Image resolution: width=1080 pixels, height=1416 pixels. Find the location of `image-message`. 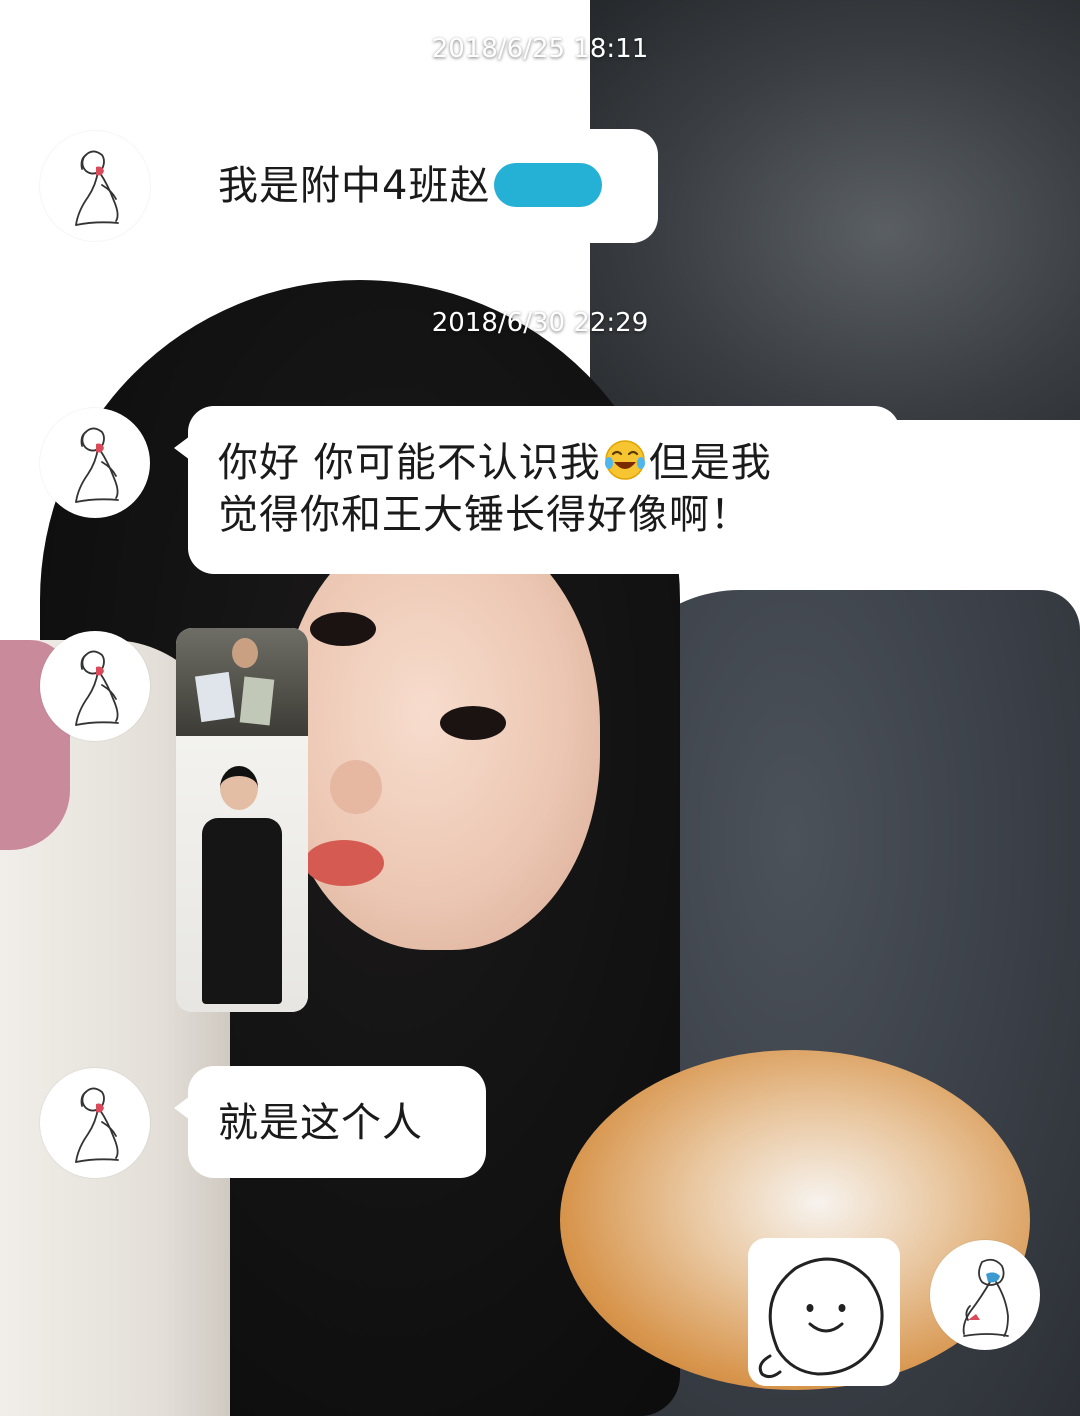

image-message is located at coordinates (242, 820).